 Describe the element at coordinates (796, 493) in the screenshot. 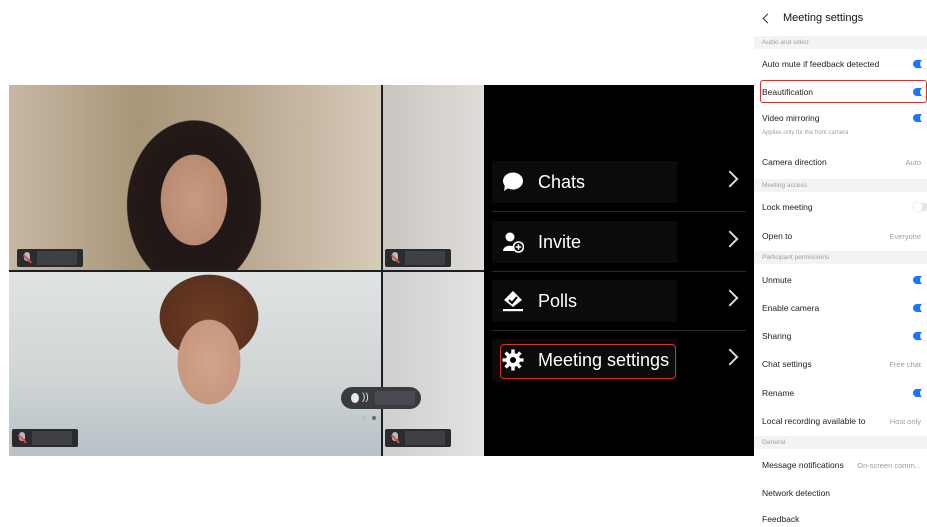

I see `setting-label: Network detection` at that location.